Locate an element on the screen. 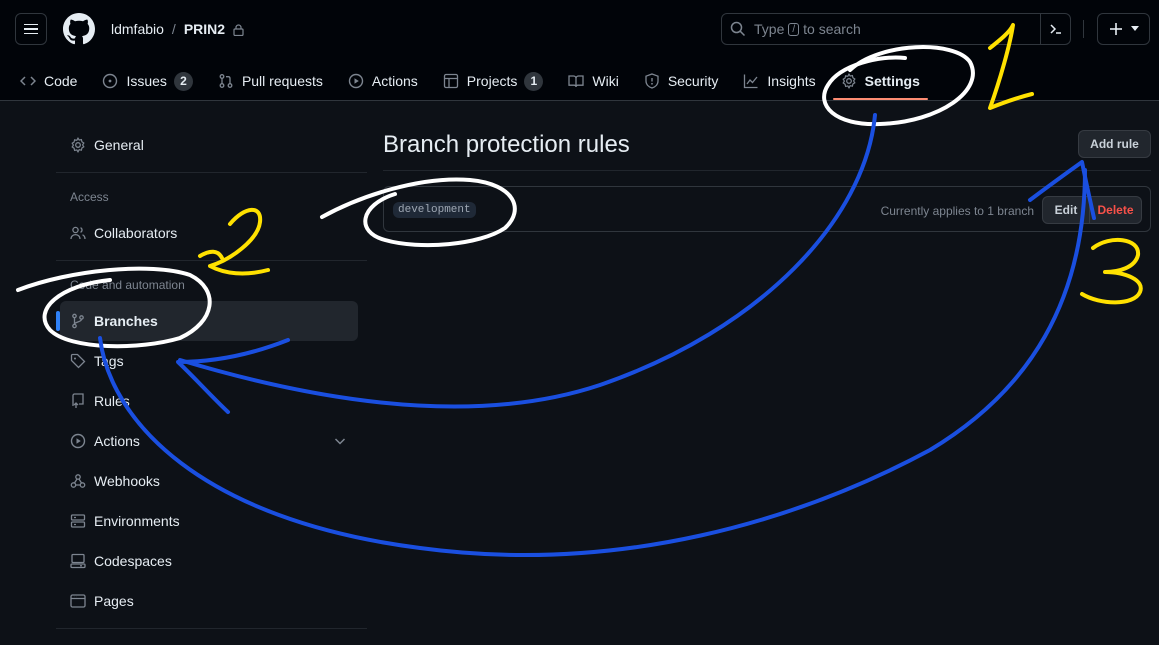 The height and width of the screenshot is (645, 1159). search-placeholder-suffix: to search is located at coordinates (832, 29).